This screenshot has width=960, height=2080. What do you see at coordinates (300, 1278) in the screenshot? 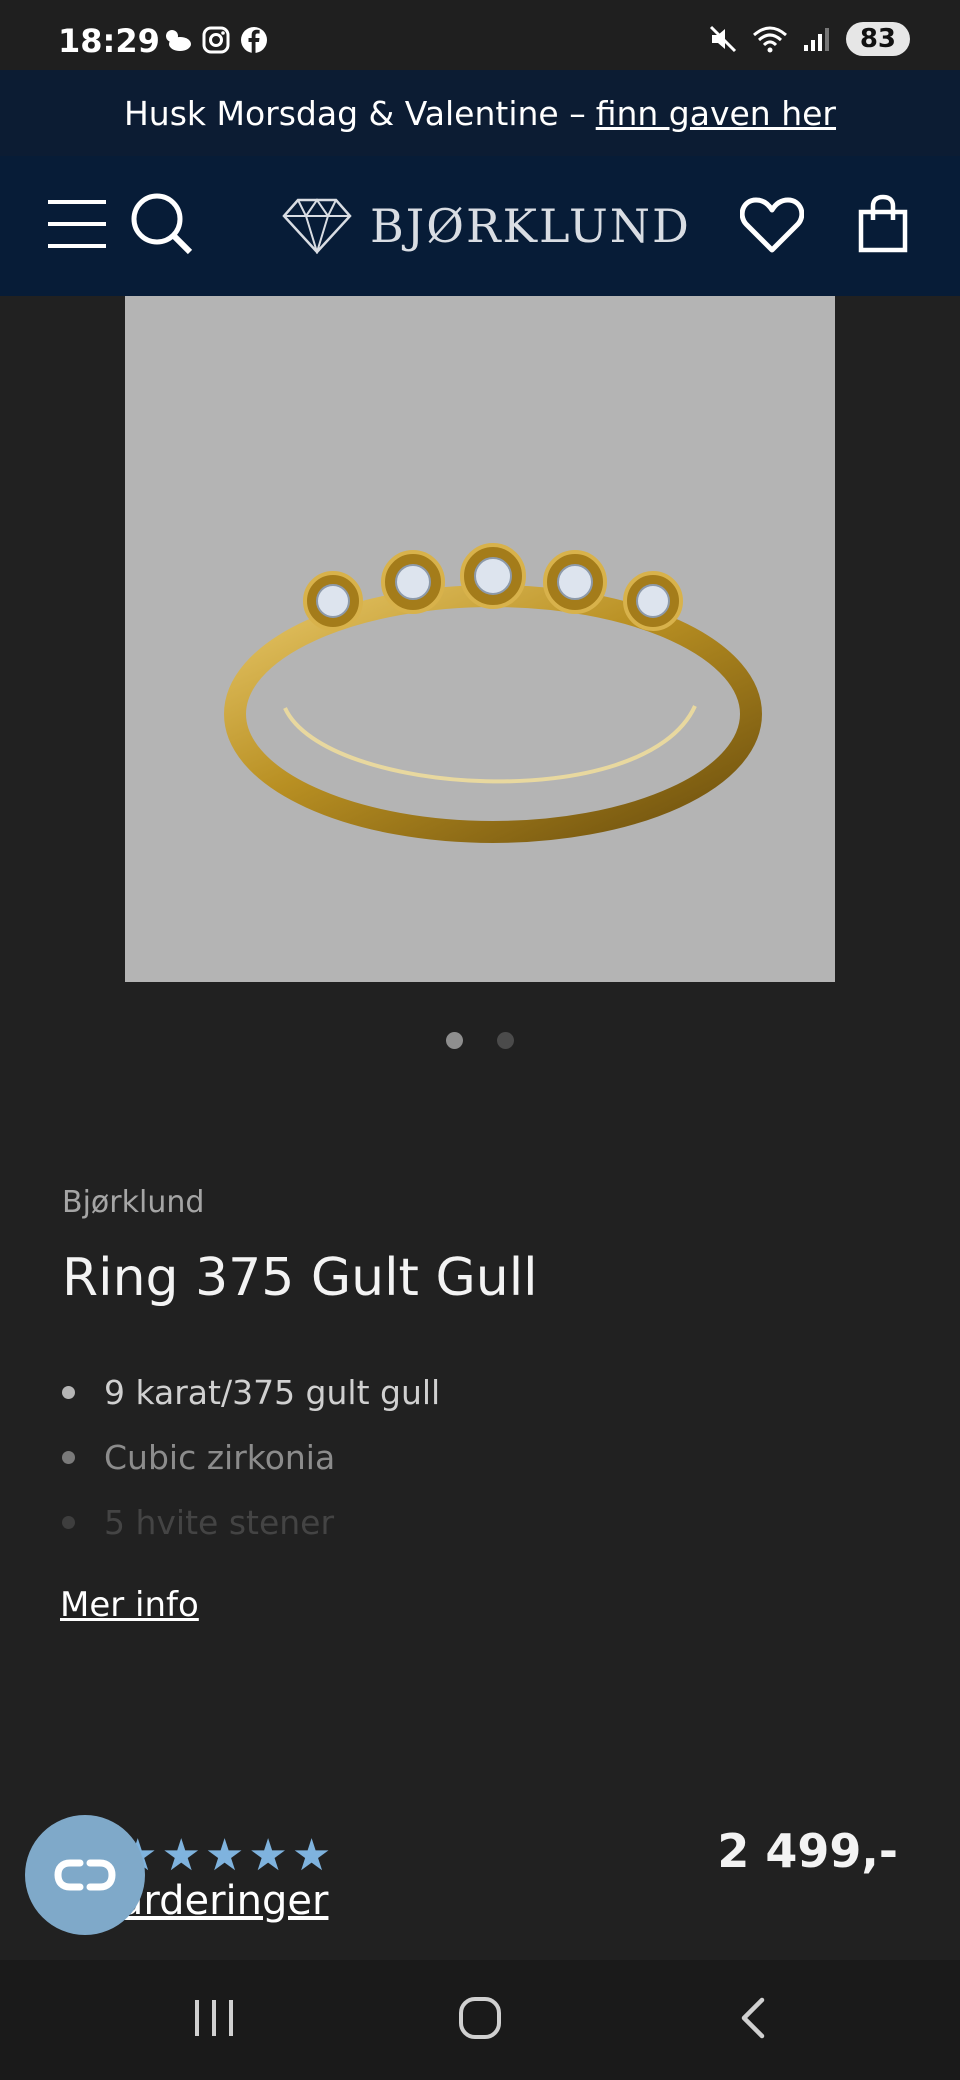
I see `product-title: Ring 375 Gult Gull` at bounding box center [300, 1278].